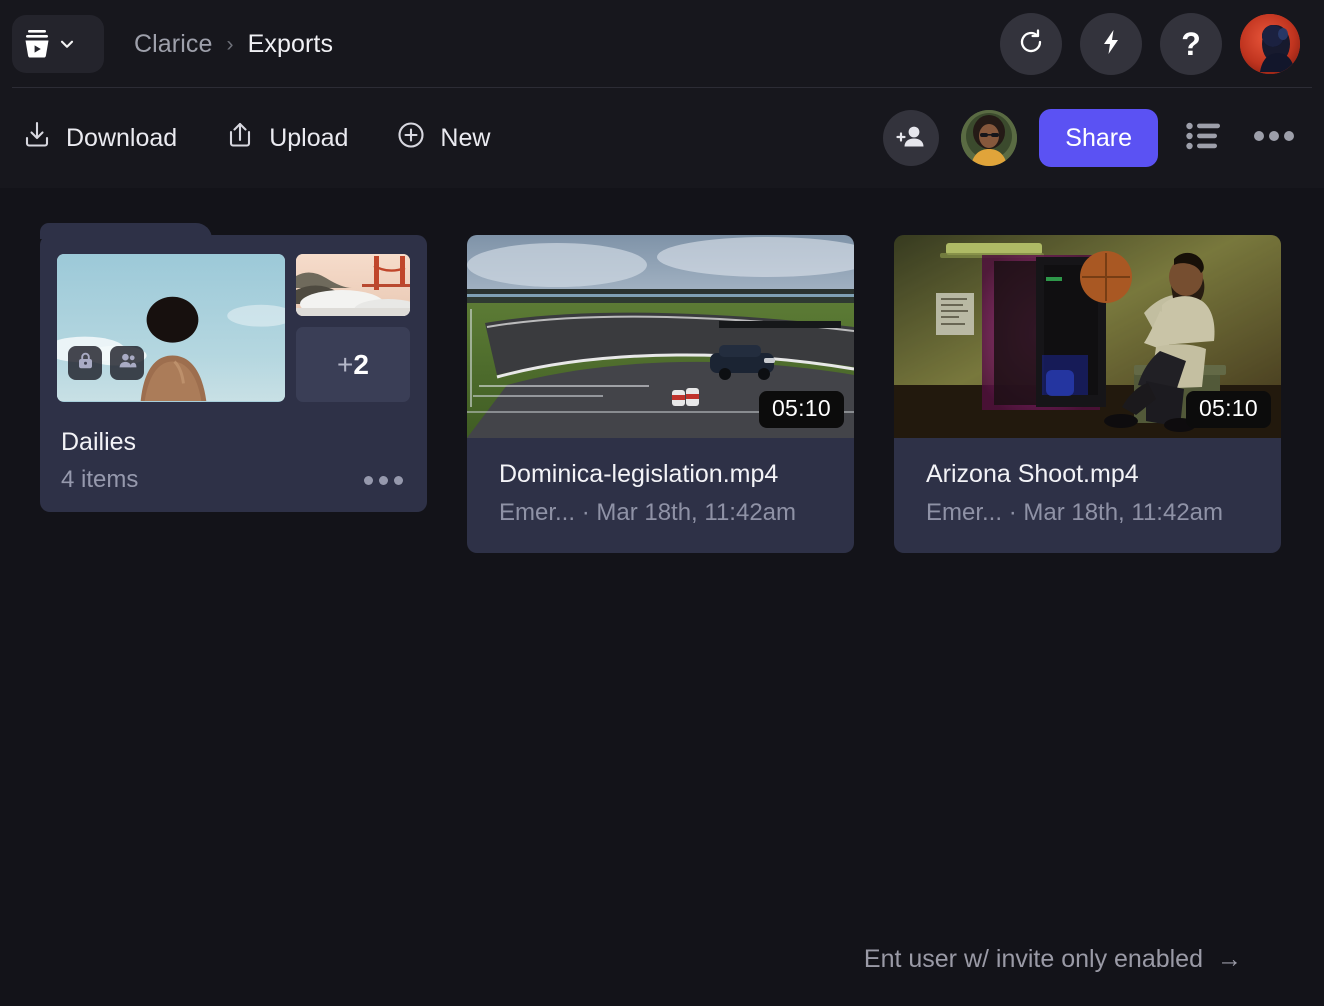 The height and width of the screenshot is (1006, 1324). Describe the element at coordinates (122, 137) in the screenshot. I see `download-label: Download` at that location.